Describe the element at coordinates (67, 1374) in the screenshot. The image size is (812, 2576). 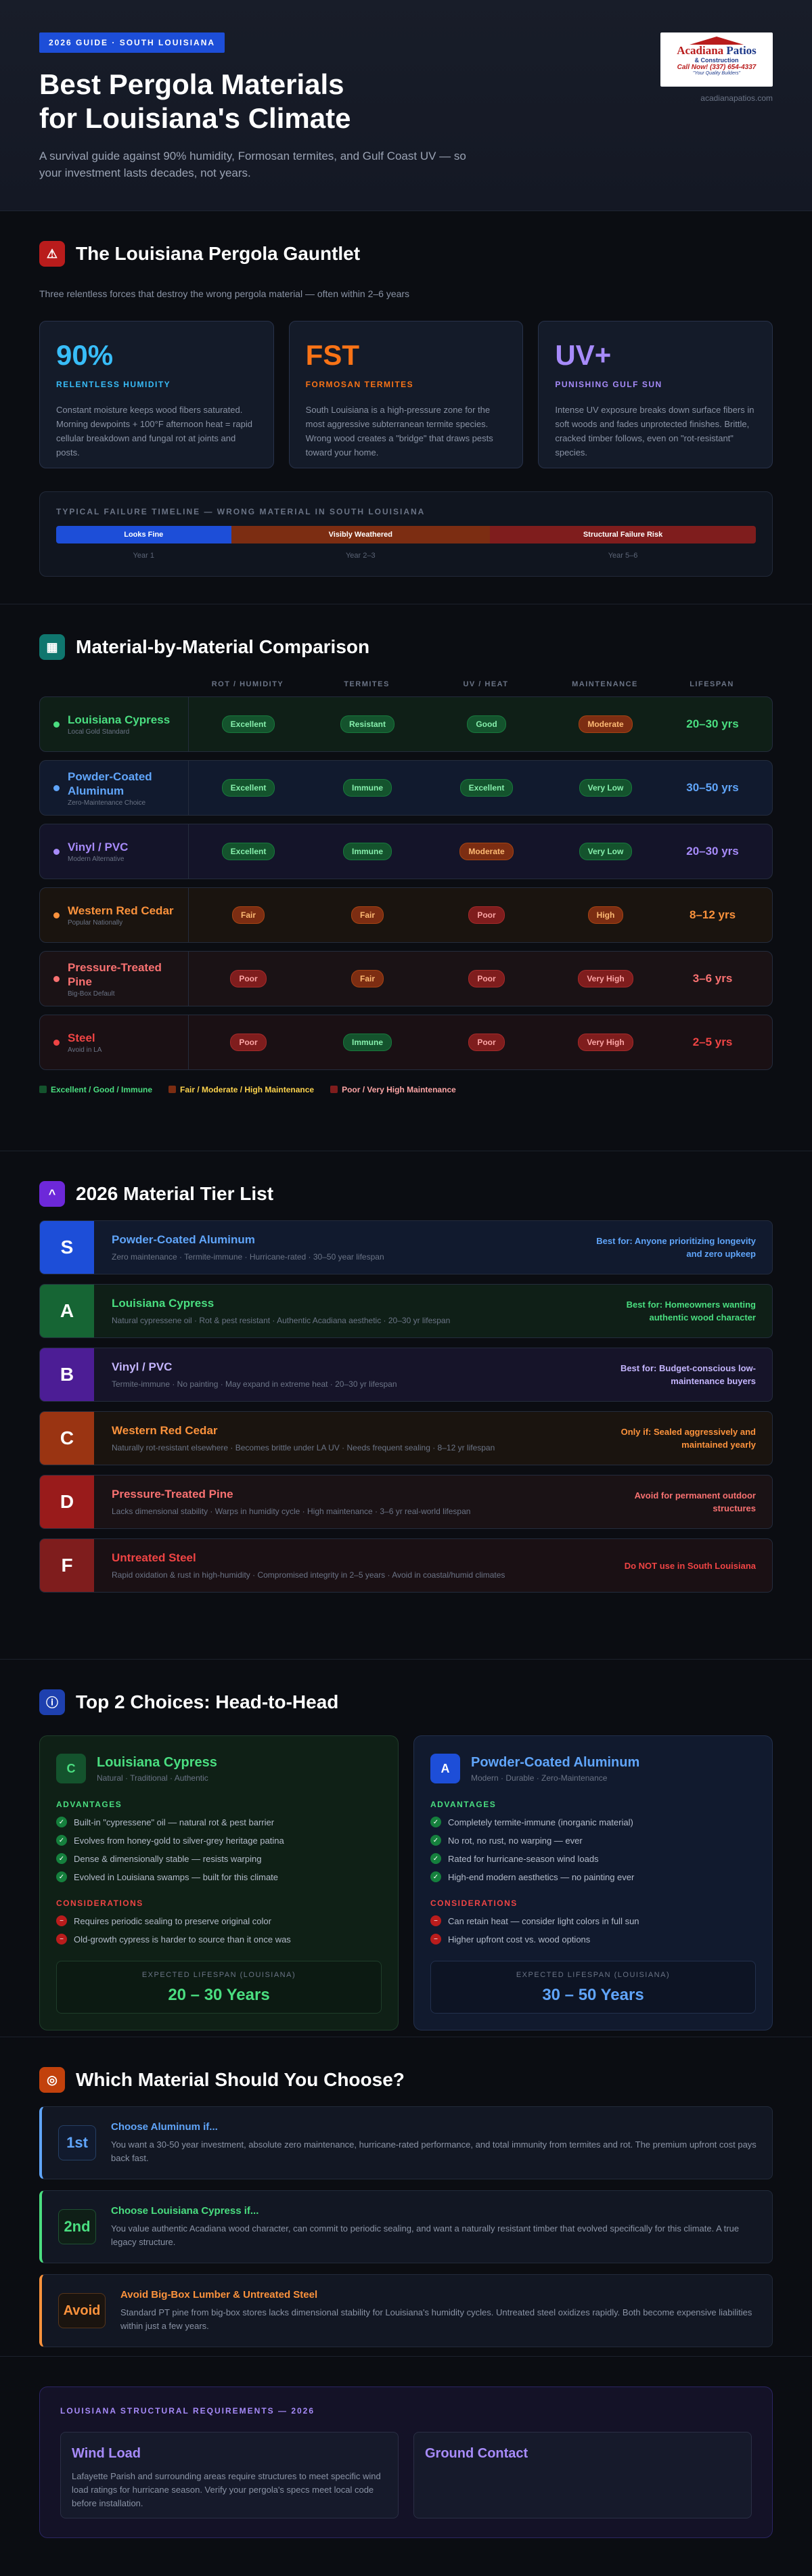
I see `tier-letter: B` at that location.